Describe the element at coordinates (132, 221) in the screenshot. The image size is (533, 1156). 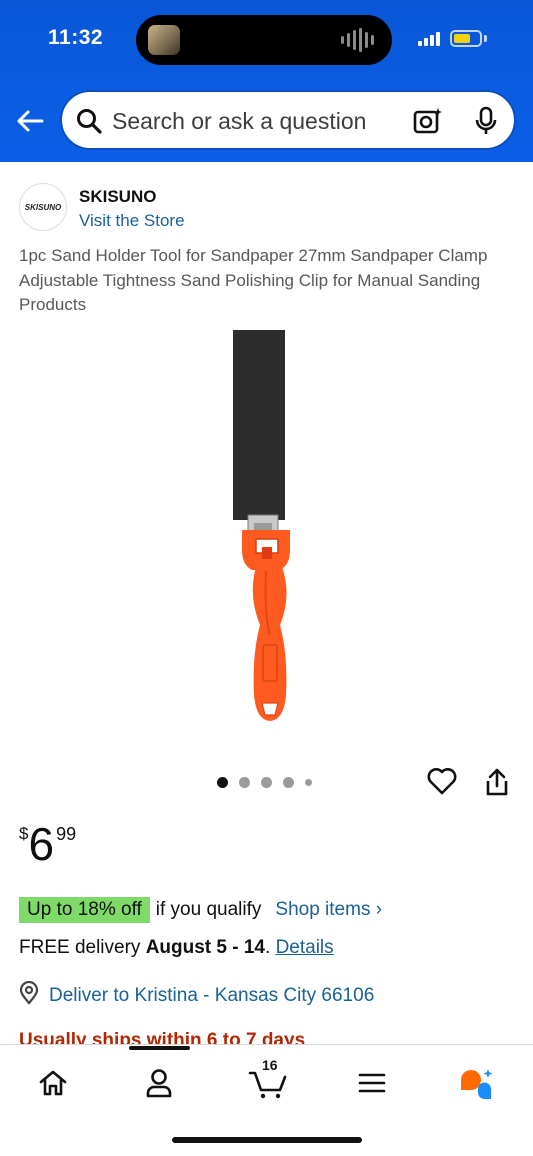
I see `visit-store-link: Visit the Store` at that location.